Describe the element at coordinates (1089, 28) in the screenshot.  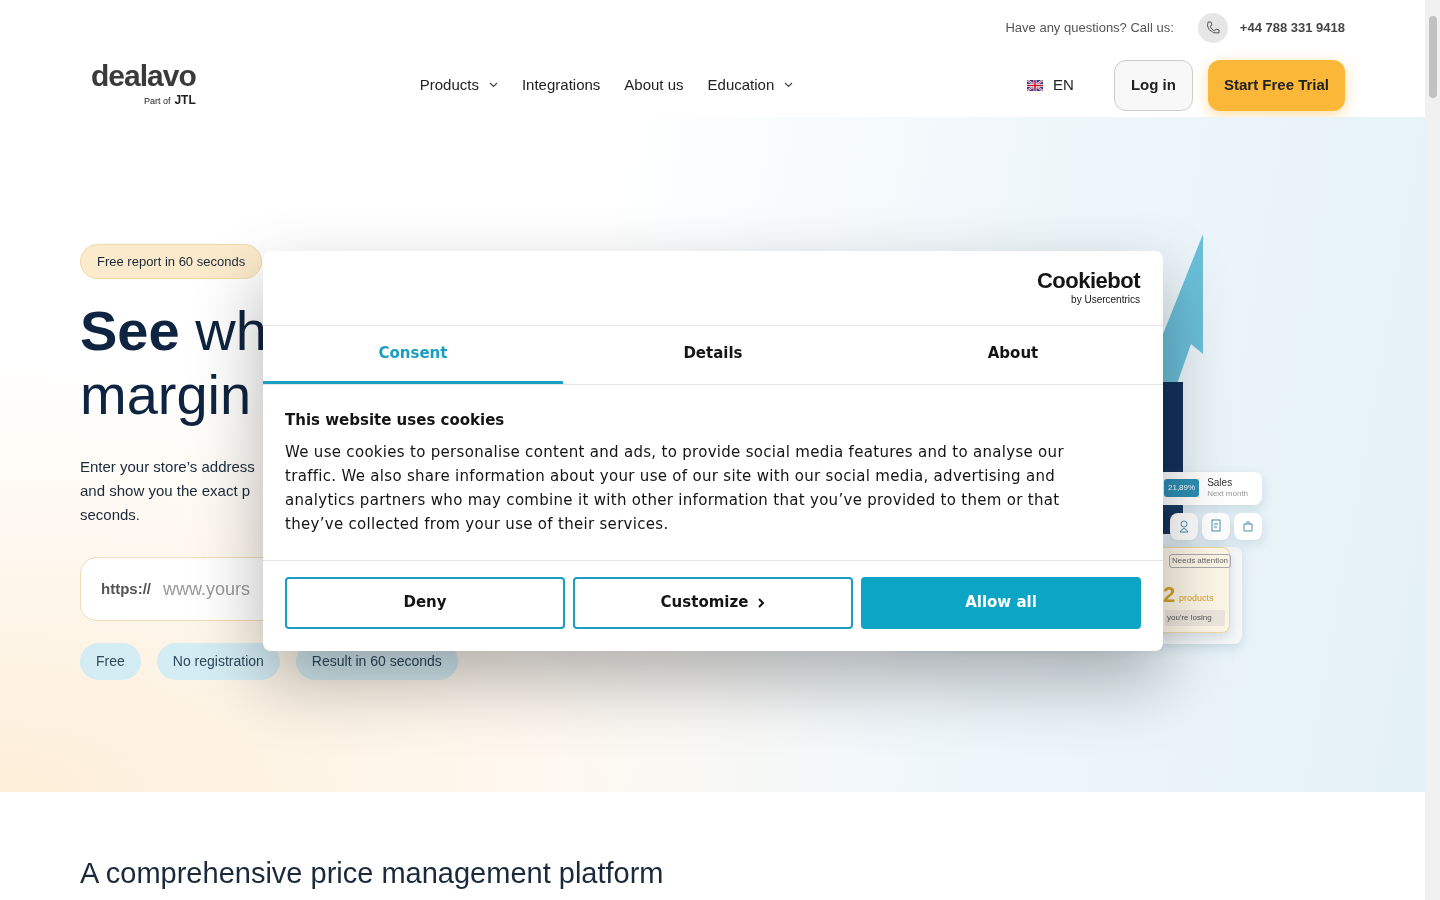
I see `contact-question: Have any questions? Call us:` at that location.